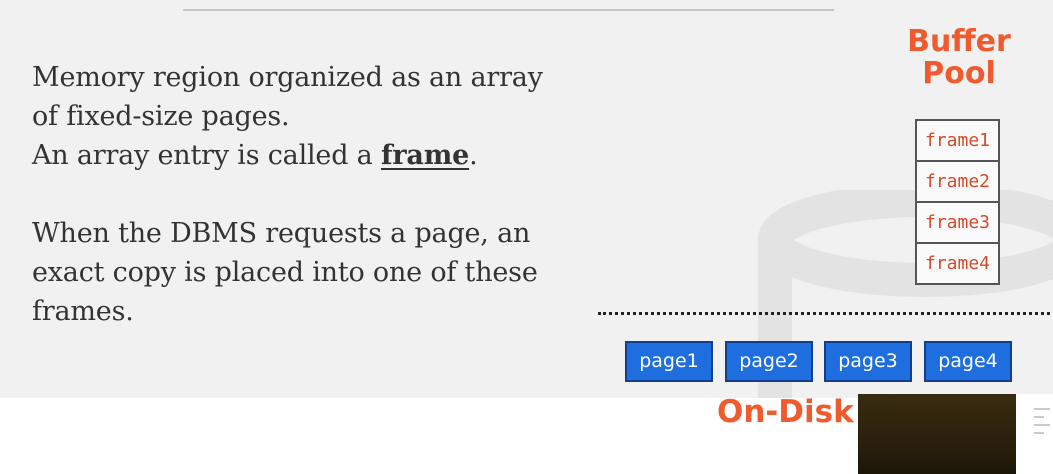 The height and width of the screenshot is (474, 1053). I want to click on slide-thumbnail-preview, so click(1034, 434).